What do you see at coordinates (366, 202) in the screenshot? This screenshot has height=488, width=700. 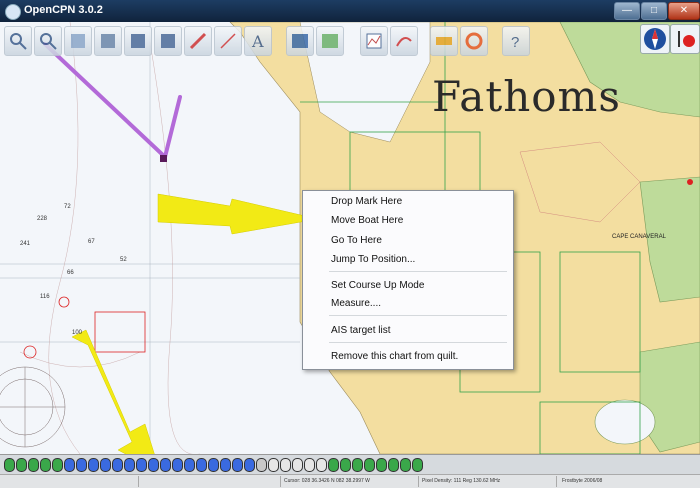 I see `menu-item-drop-mark: Drop Mark Here` at bounding box center [366, 202].